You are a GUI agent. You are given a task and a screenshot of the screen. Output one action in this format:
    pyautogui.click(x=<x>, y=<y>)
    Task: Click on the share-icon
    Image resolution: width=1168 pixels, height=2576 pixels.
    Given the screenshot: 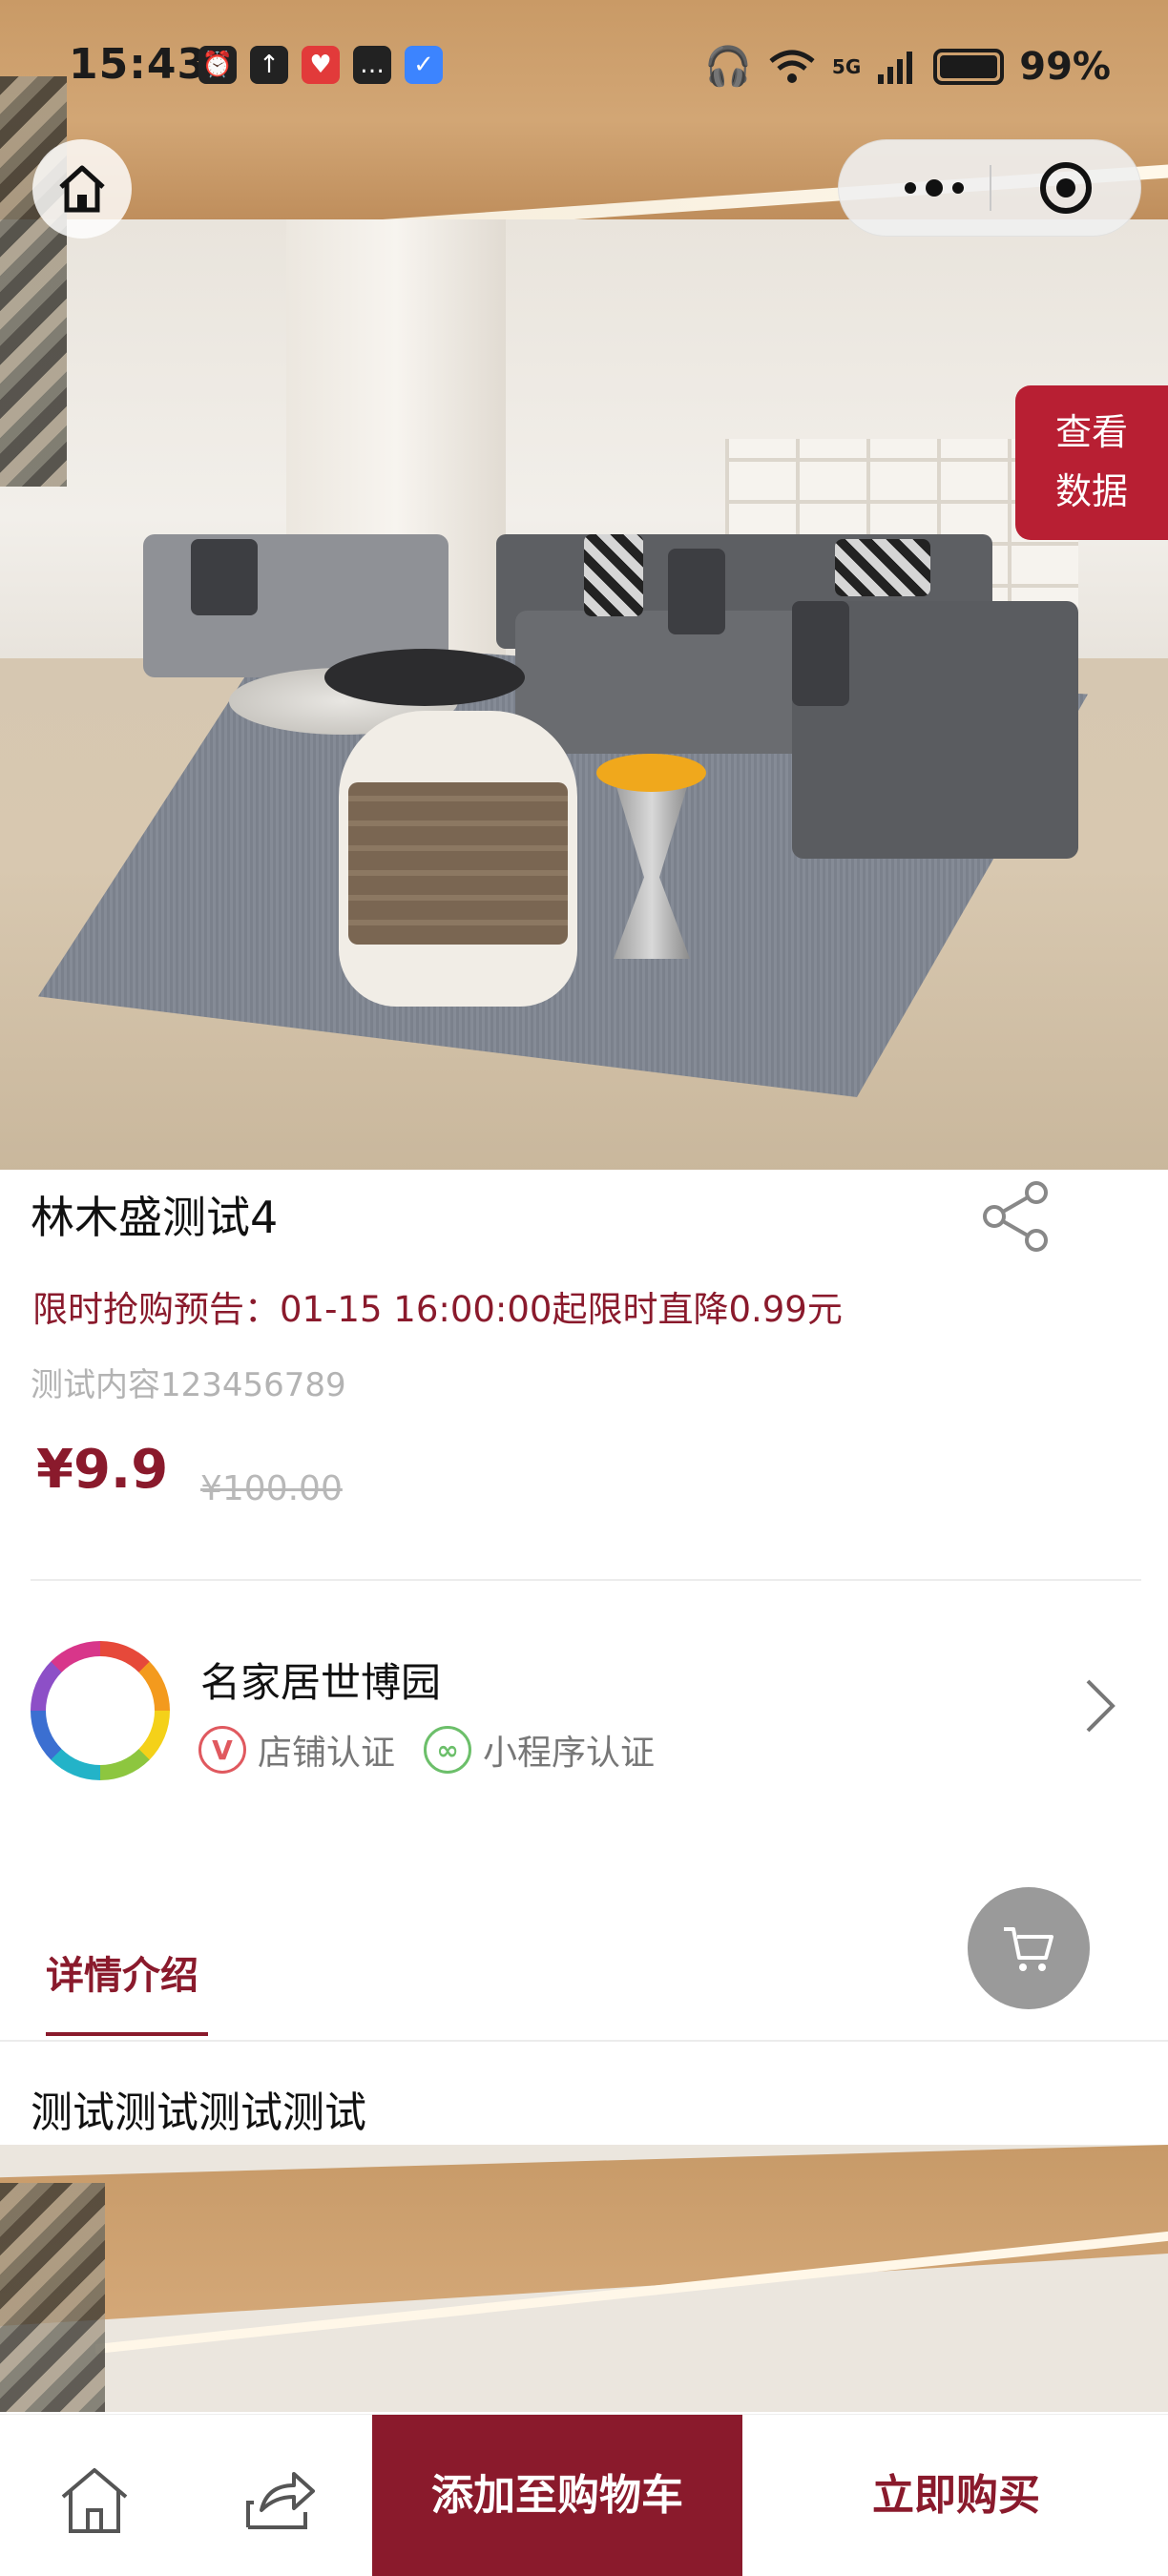 What is the action you would take?
    pyautogui.click(x=1015, y=1216)
    